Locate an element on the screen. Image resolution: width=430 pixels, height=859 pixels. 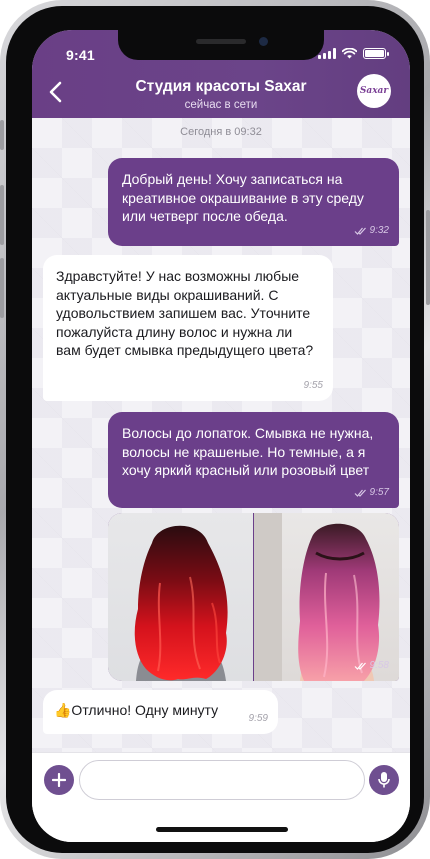
composer-bar is located at coordinates (221, 797).